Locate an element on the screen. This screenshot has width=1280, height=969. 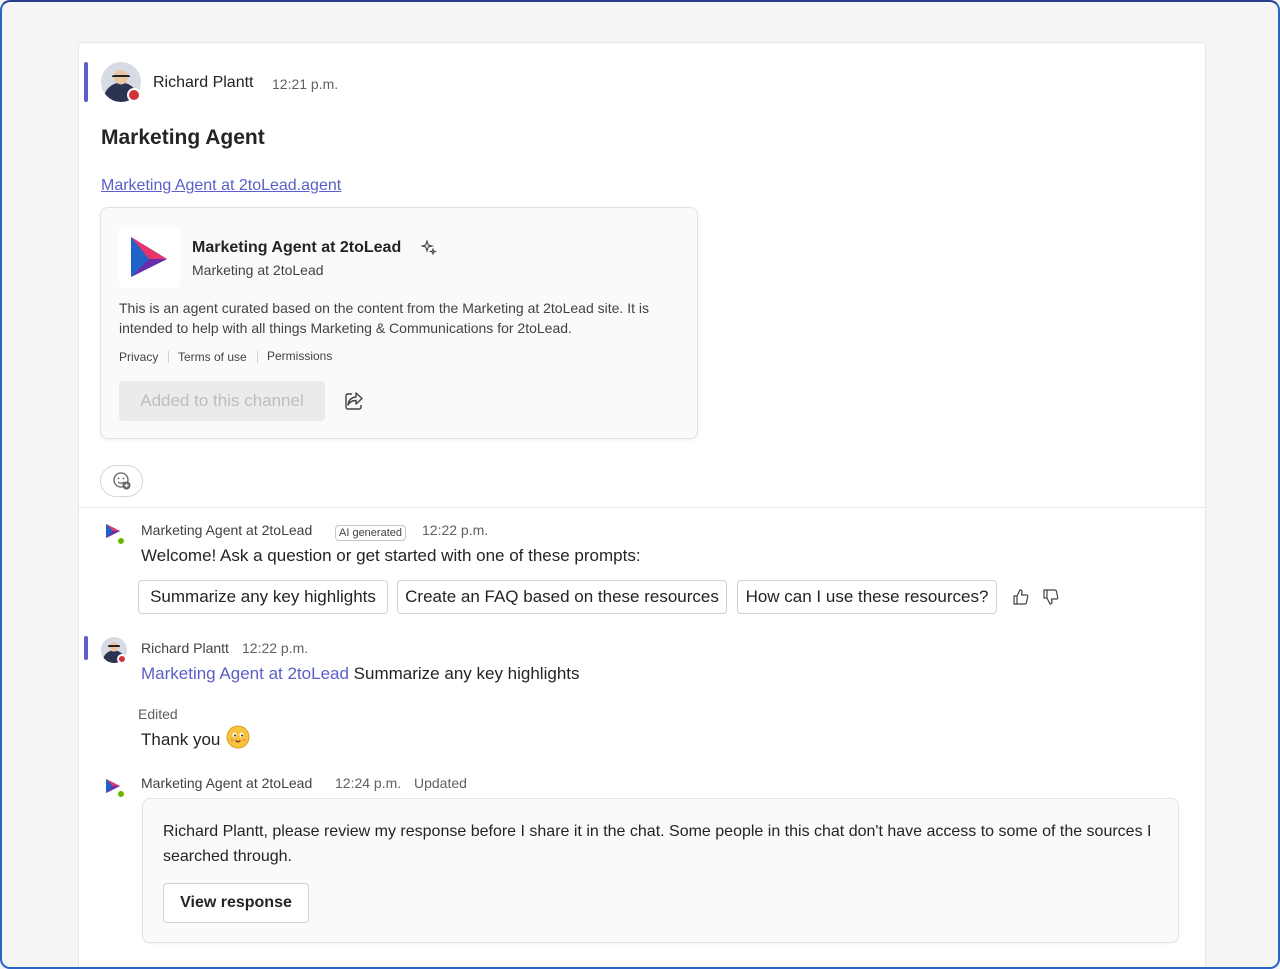
thank-you-text: Thank you is located at coordinates (181, 739).